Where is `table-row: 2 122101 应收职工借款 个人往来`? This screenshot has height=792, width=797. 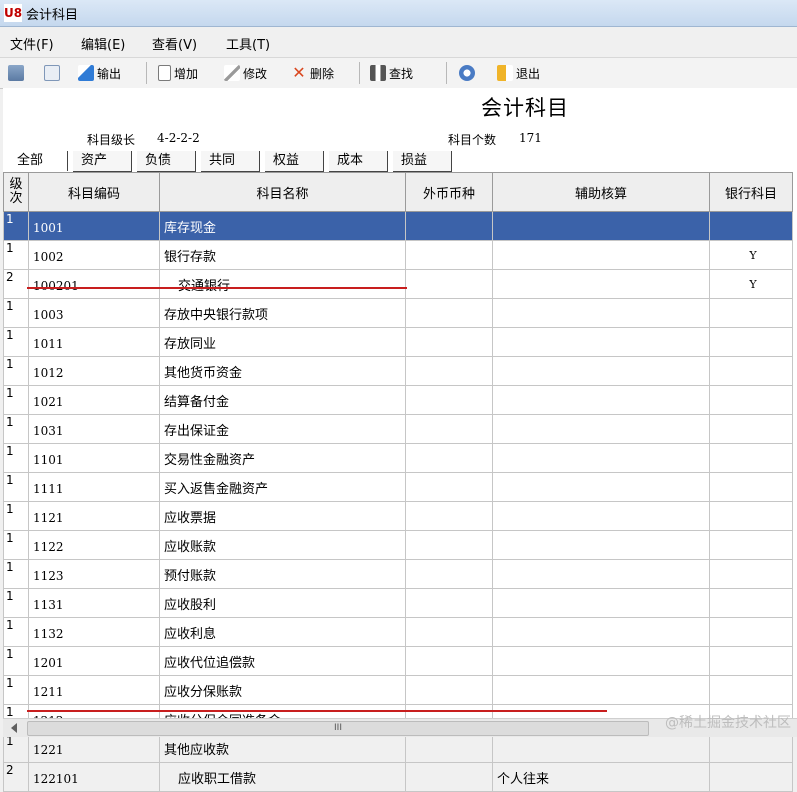 table-row: 2 122101 应收职工借款 个人往来 is located at coordinates (398, 777).